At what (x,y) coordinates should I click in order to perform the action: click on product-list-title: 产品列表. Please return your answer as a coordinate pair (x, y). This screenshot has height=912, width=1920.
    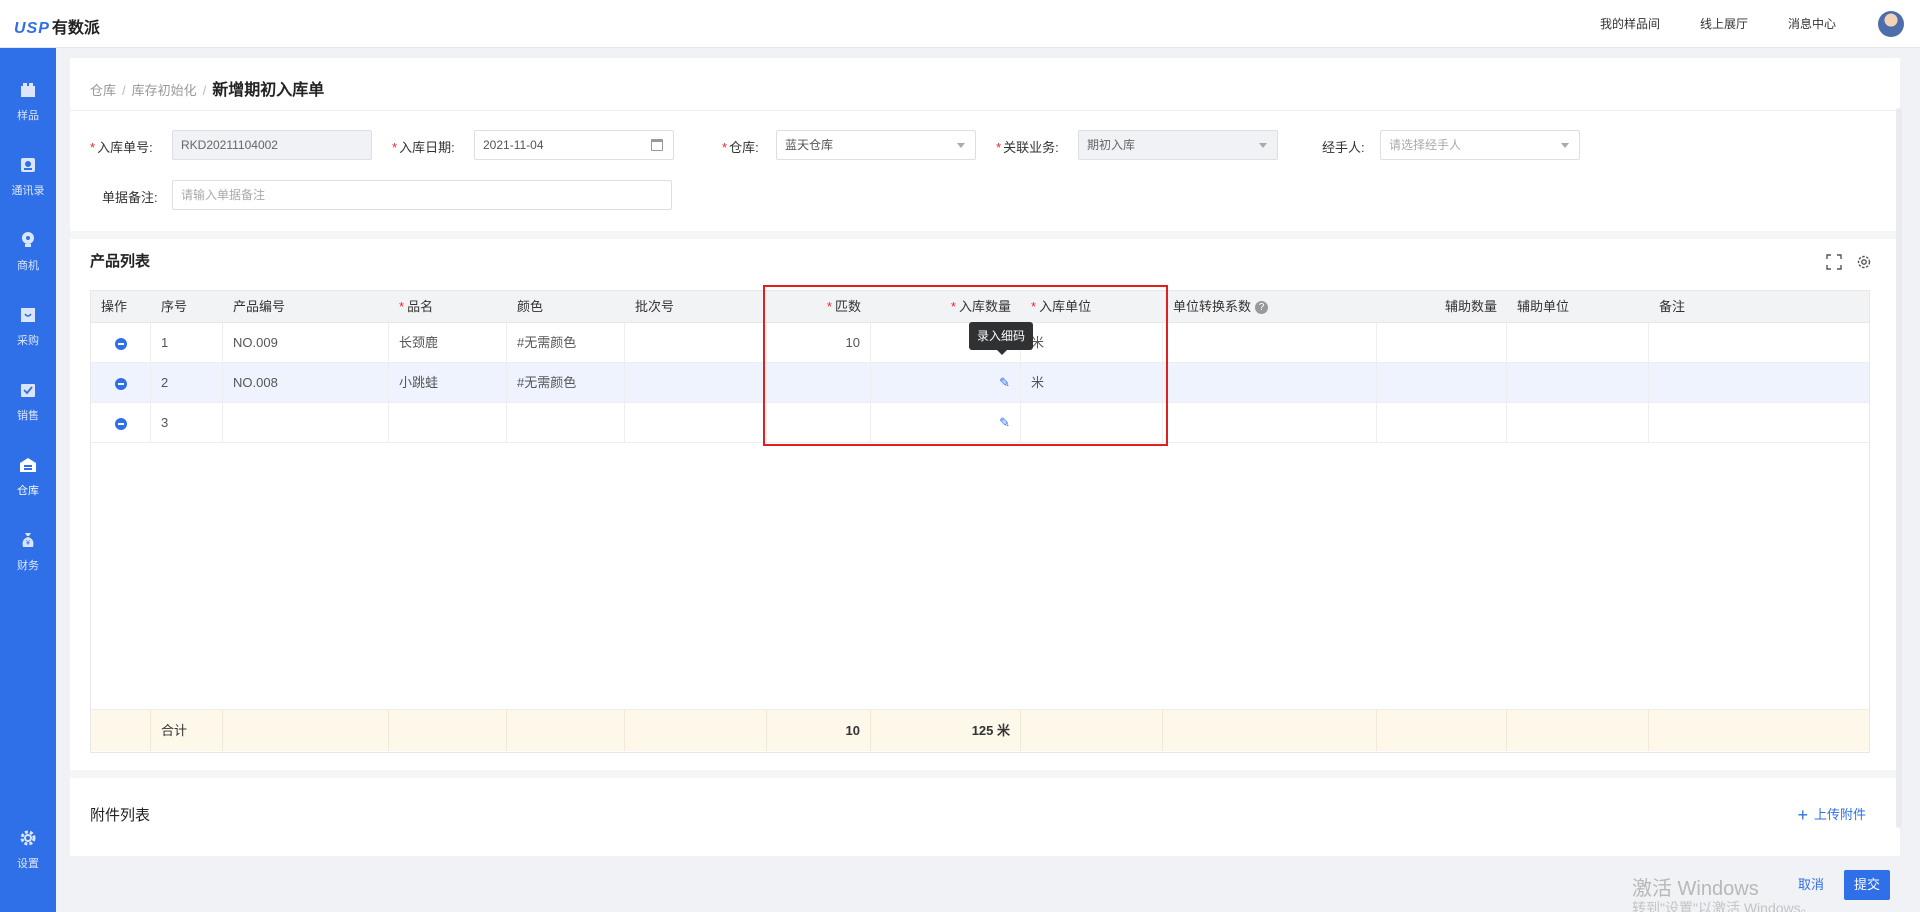
    Looking at the image, I should click on (120, 261).